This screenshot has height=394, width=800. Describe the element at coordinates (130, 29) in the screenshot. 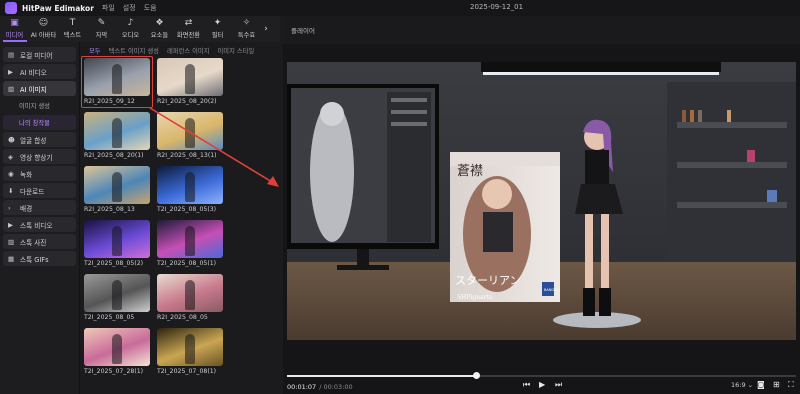

I see `tool-audio: ♪ 오디오` at that location.